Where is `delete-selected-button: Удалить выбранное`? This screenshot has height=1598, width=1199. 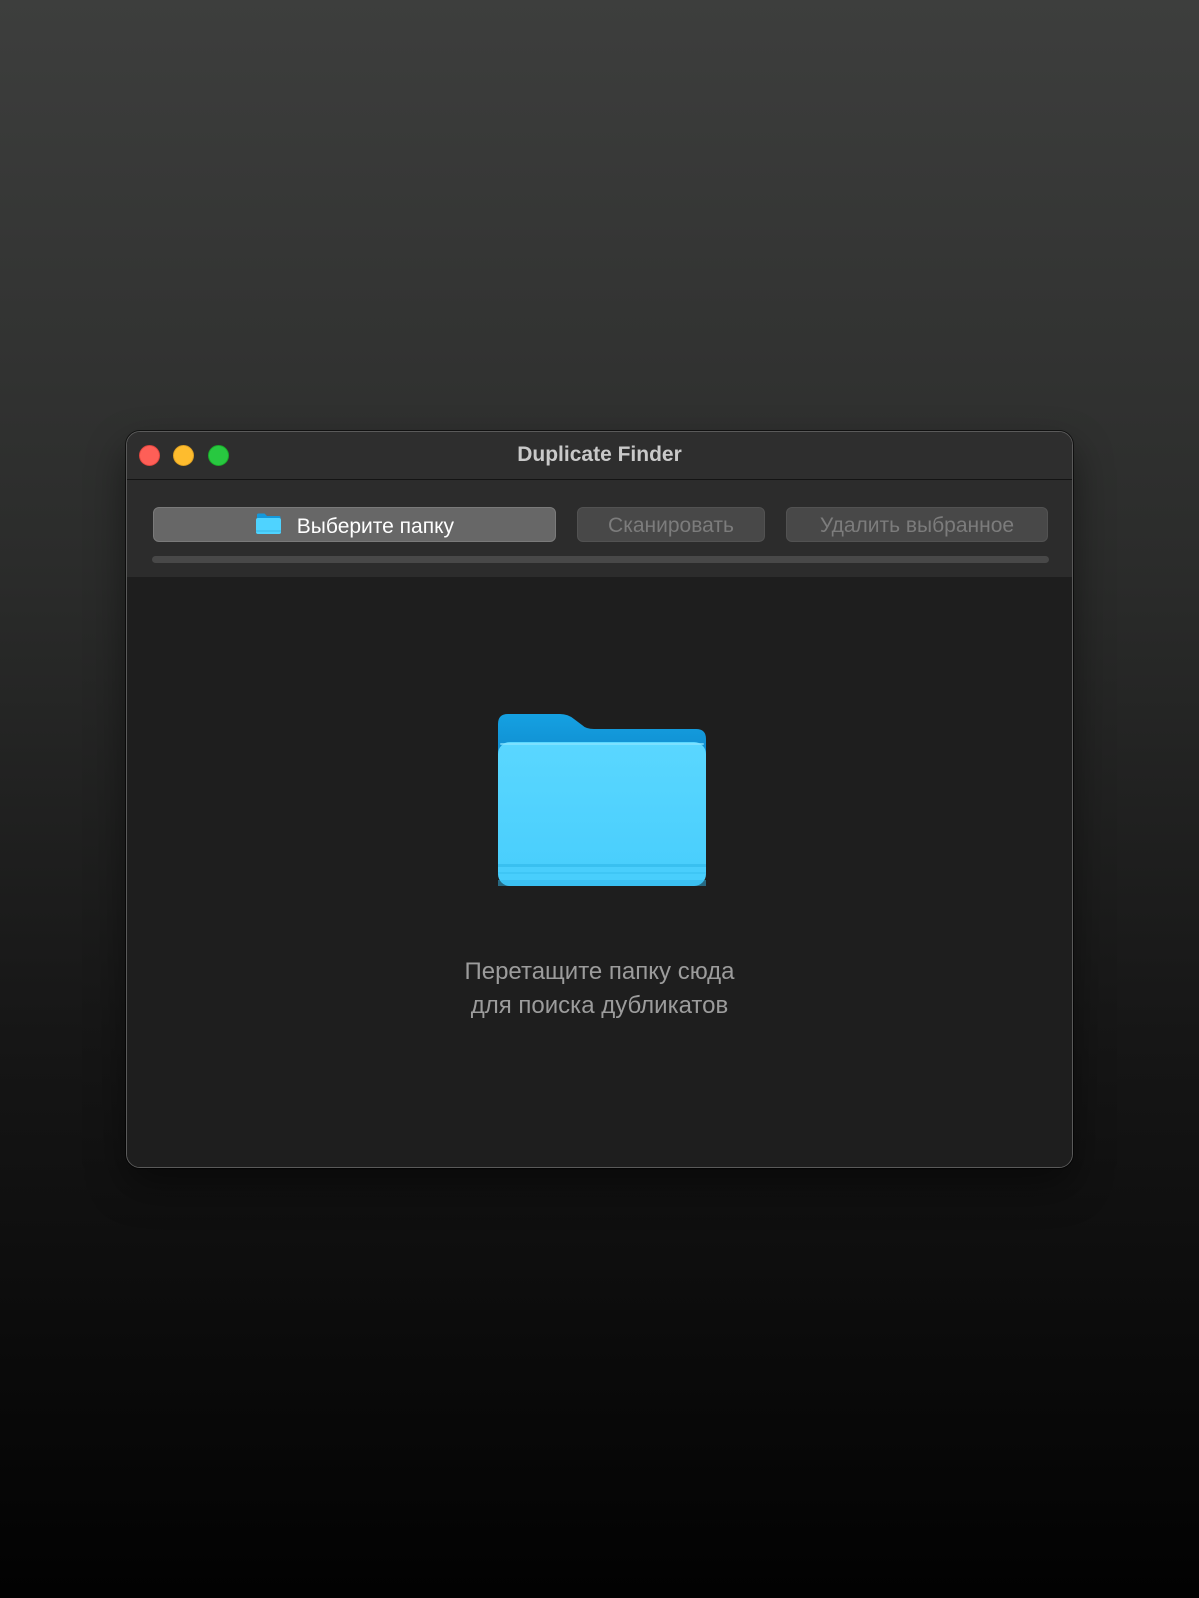
delete-selected-button: Удалить выбранное is located at coordinates (917, 524).